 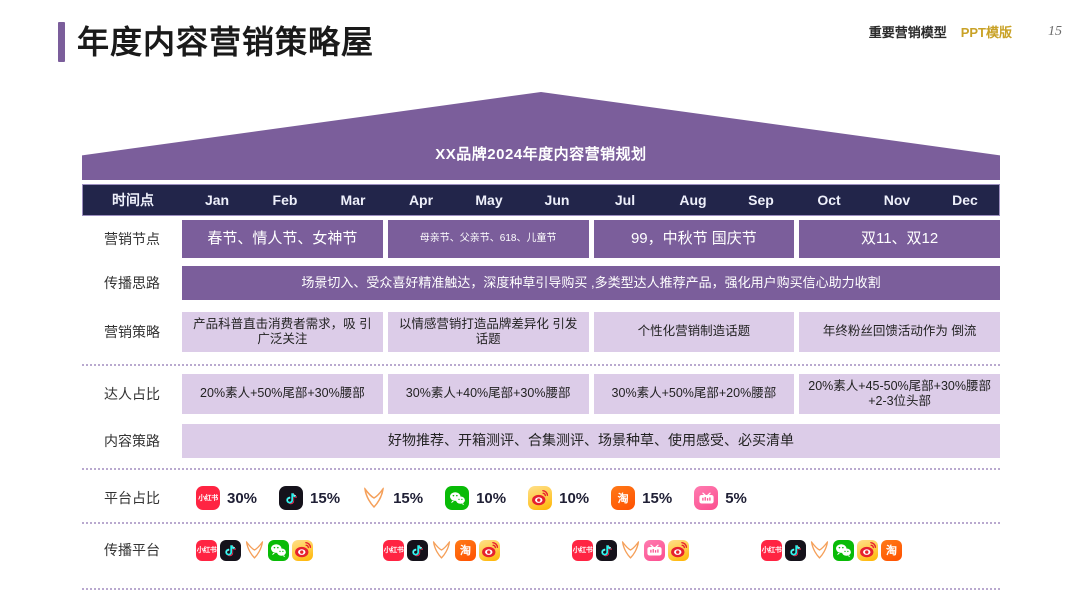 I want to click on cell-marketing-nodes-q3: 99，中秋节 国庆节, so click(x=694, y=239).